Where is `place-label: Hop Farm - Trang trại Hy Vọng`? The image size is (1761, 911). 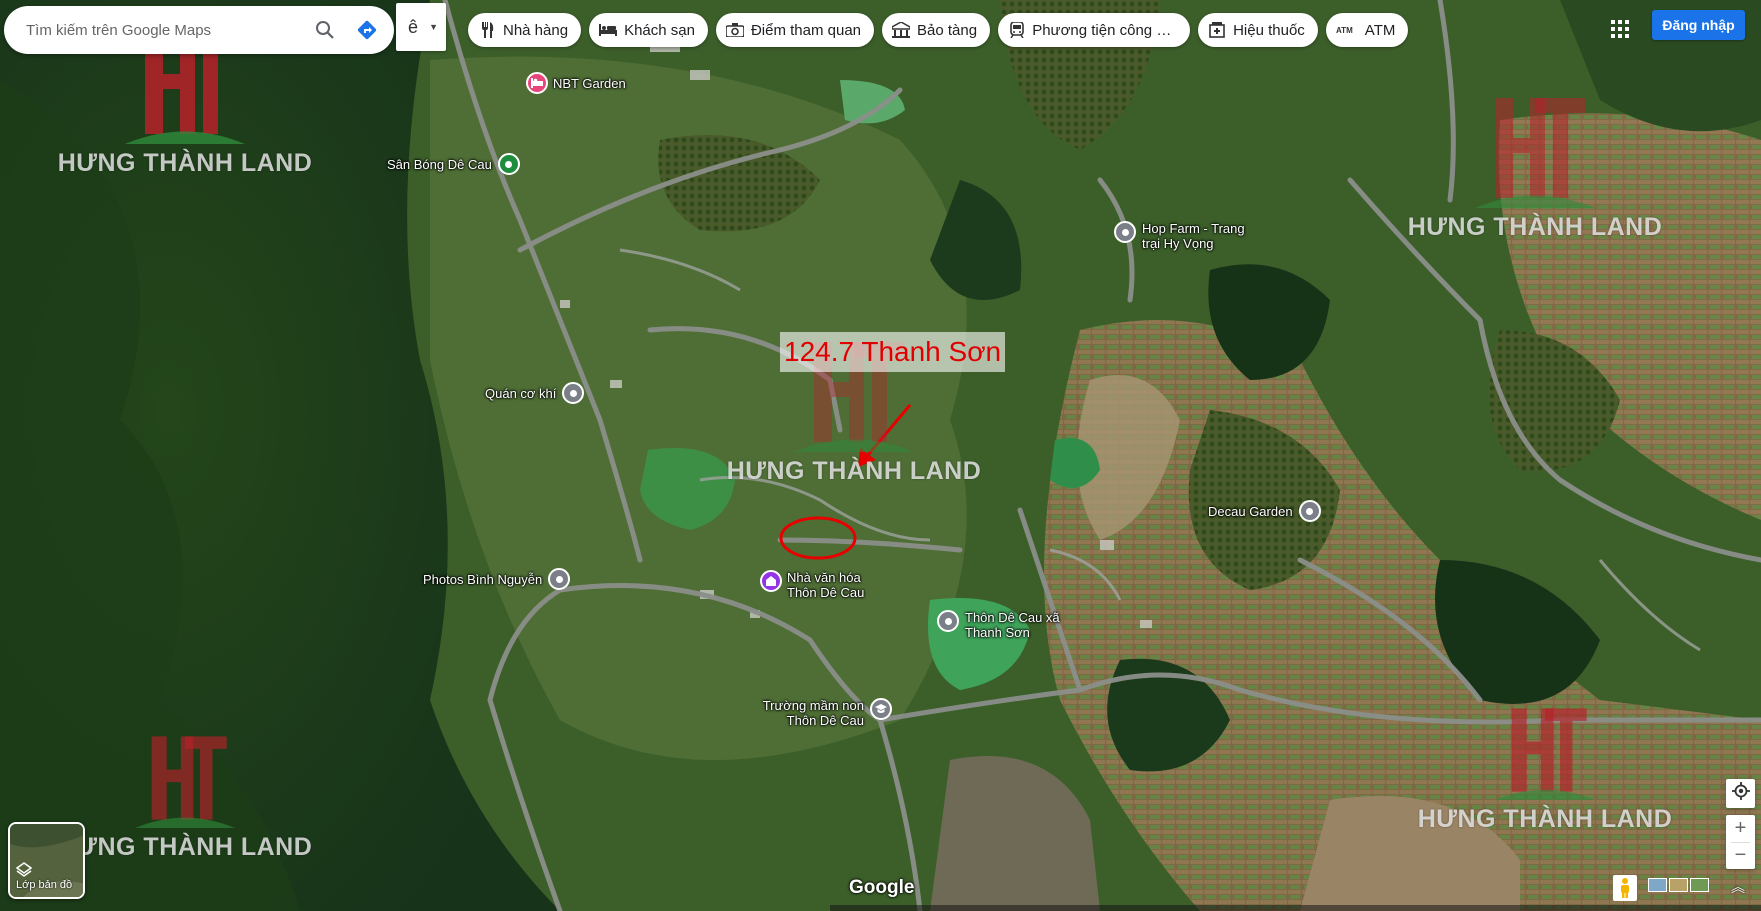 place-label: Hop Farm - Trang trại Hy Vọng is located at coordinates (1193, 236).